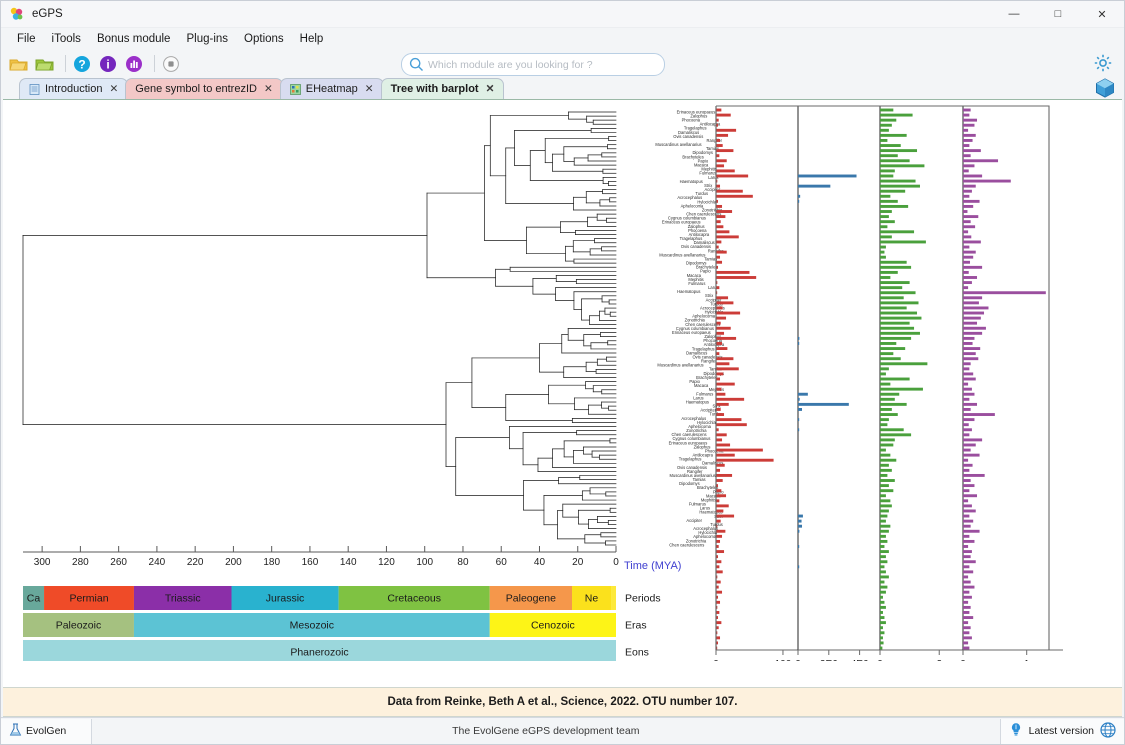 This screenshot has width=1125, height=745. I want to click on time-axis-tick-label: 280, so click(80, 562).